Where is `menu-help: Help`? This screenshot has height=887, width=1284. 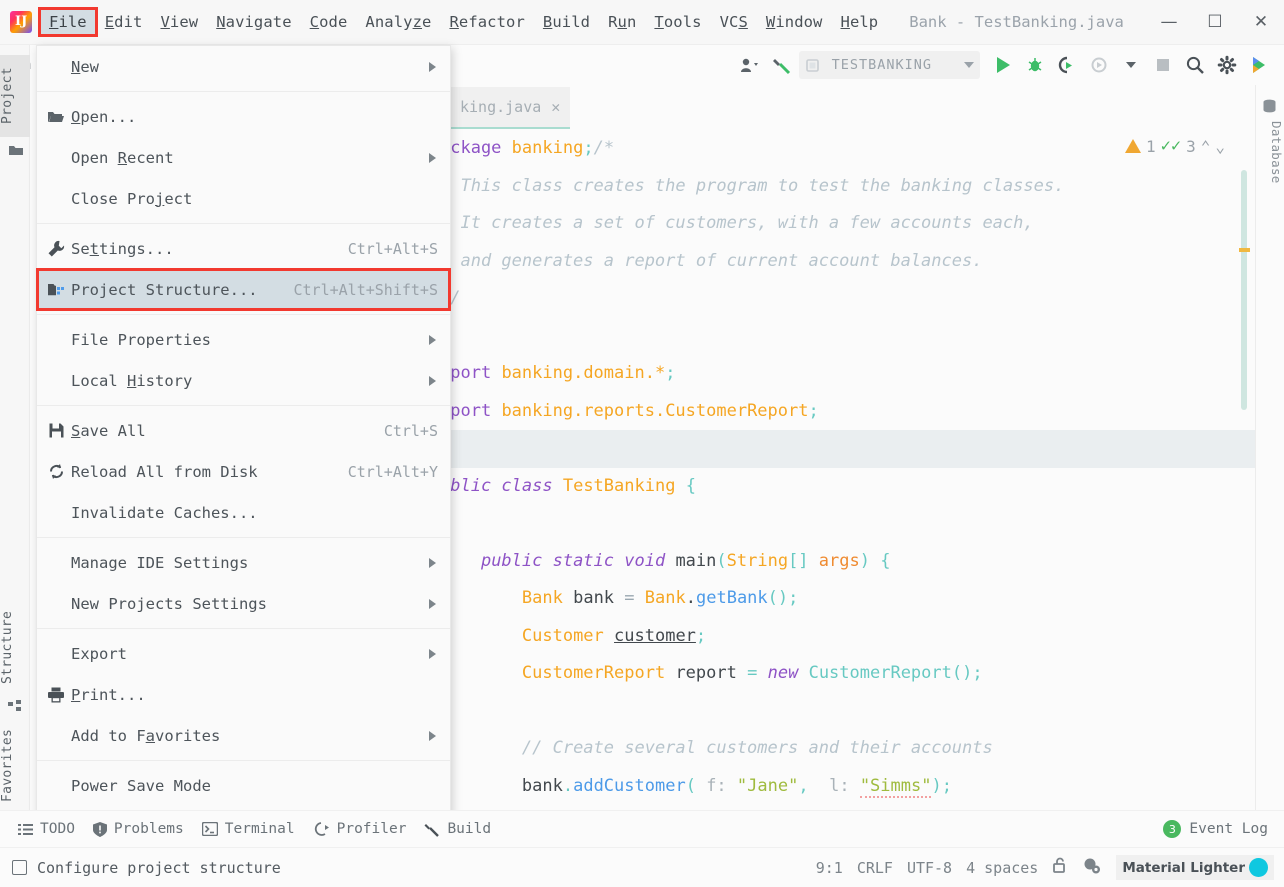 menu-help: Help is located at coordinates (860, 22).